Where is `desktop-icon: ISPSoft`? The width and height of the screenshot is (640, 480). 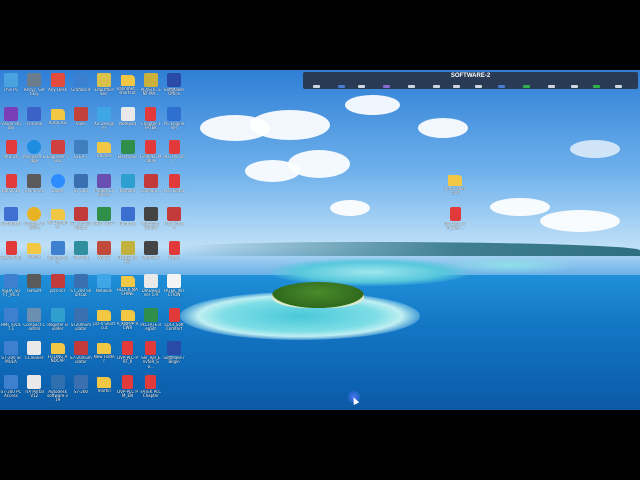 desktop-icon: ISPSoft is located at coordinates (34, 290).